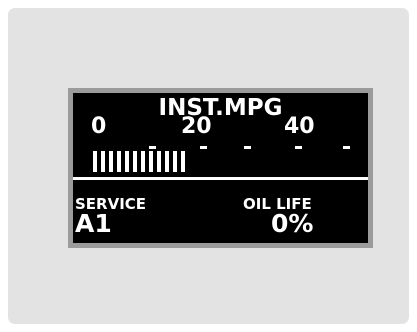  What do you see at coordinates (93, 223) in the screenshot?
I see `service-code: A1` at bounding box center [93, 223].